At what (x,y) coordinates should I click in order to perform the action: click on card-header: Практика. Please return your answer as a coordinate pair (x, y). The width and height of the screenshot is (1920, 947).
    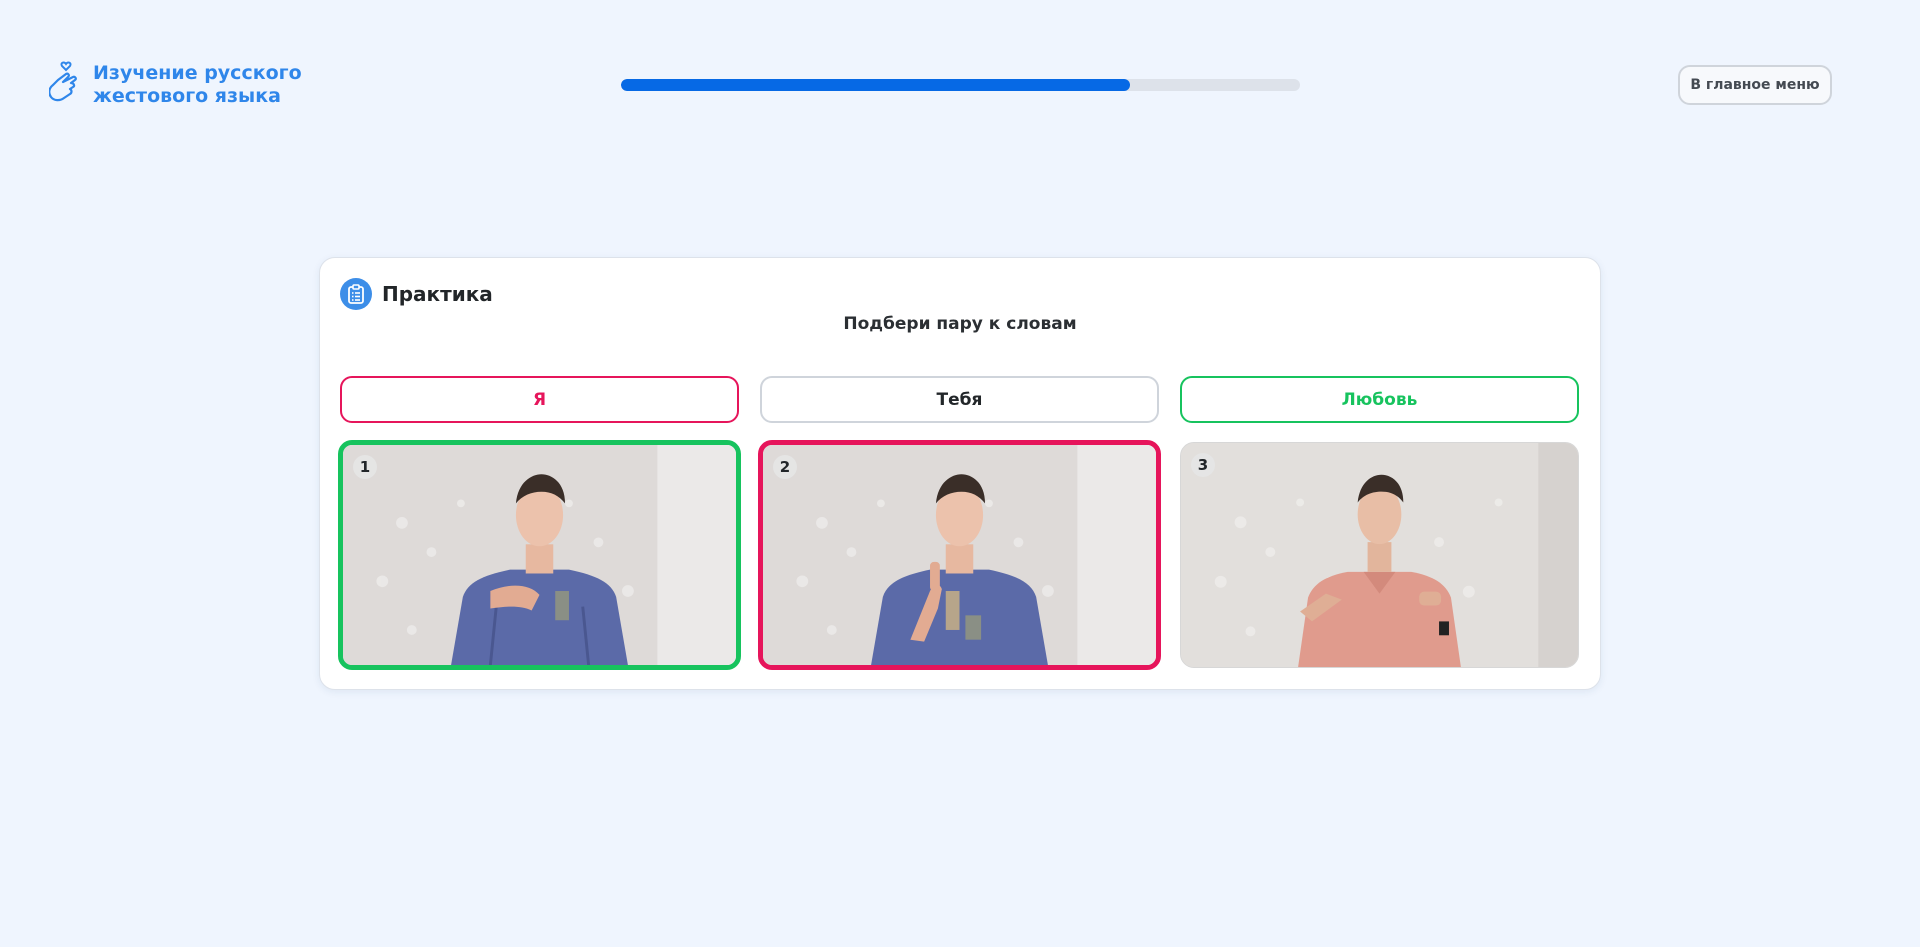
    Looking at the image, I should click on (416, 294).